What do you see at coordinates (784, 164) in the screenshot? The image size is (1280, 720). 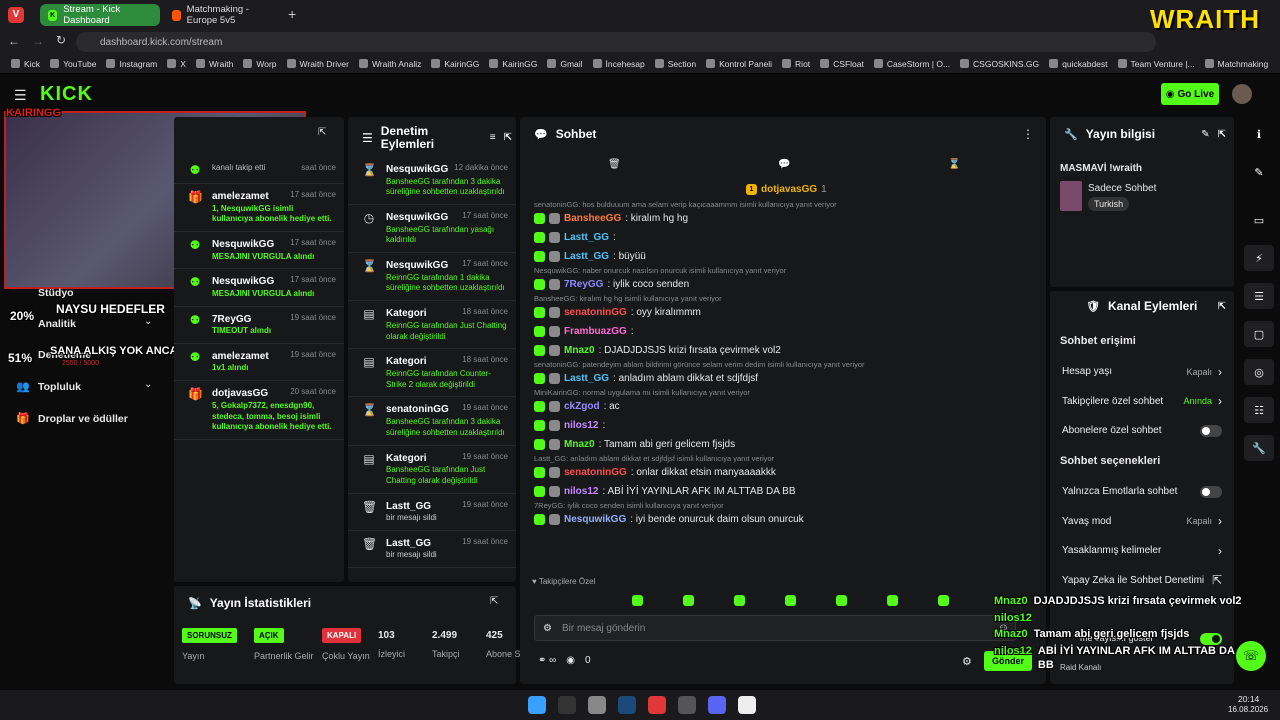 I see `chat-bubble-icon: 💬` at bounding box center [784, 164].